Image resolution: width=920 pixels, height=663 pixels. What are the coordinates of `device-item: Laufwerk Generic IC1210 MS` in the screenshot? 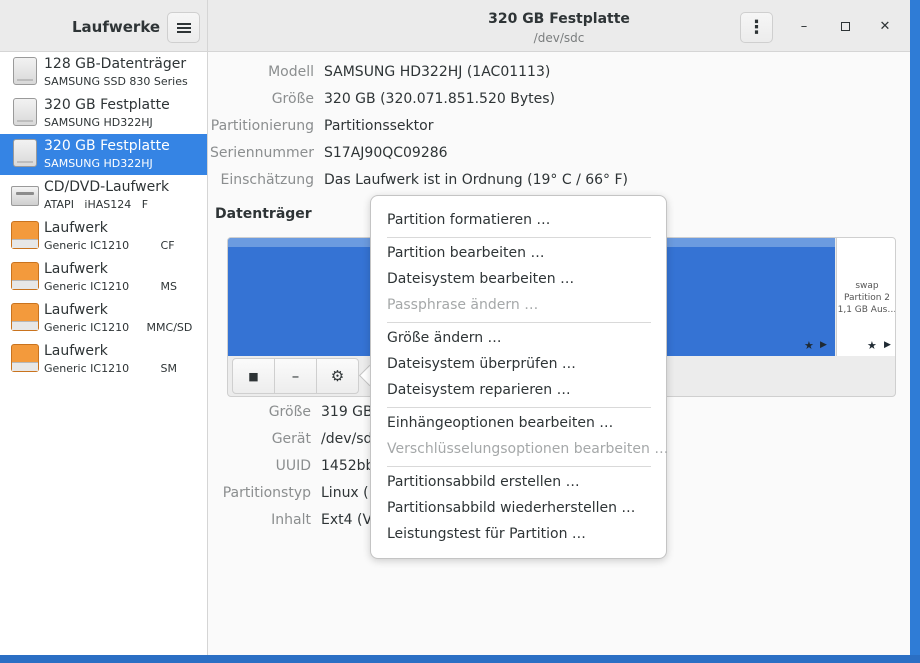 It's located at (103, 277).